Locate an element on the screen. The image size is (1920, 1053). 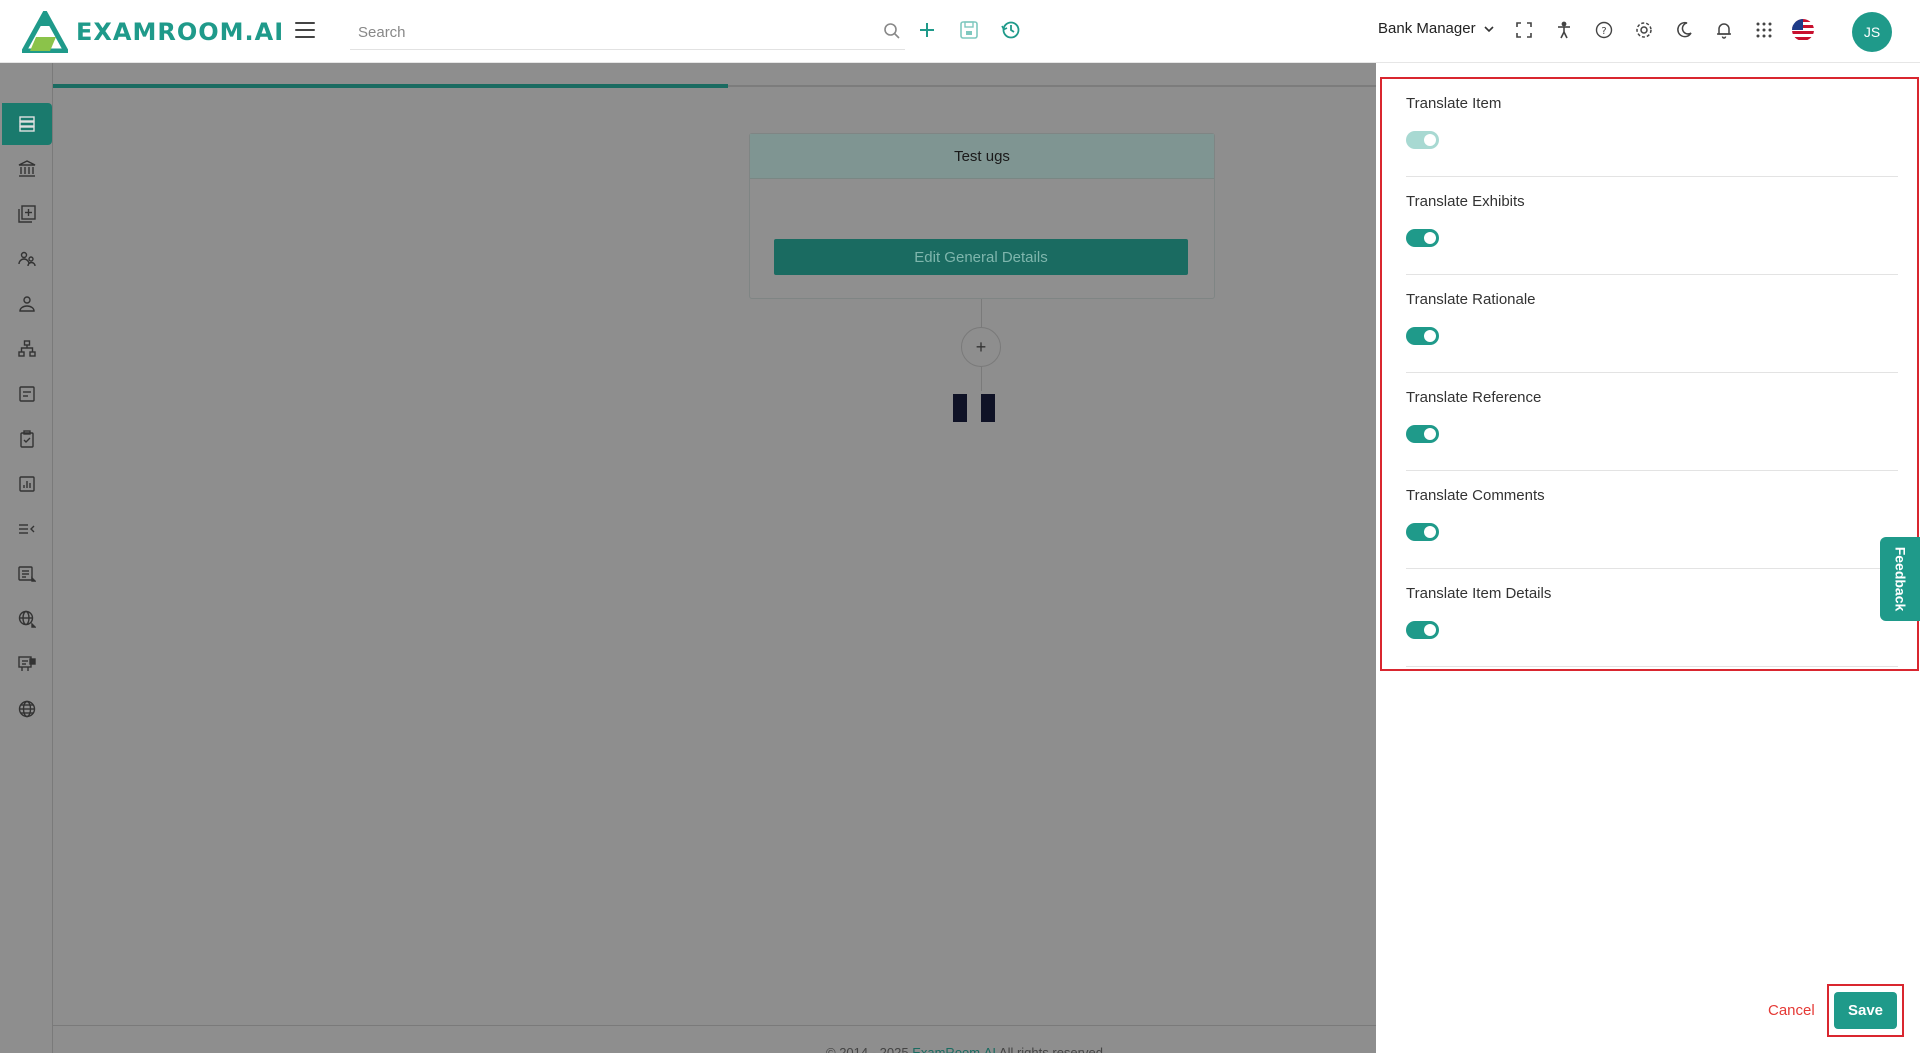
translate-exhibits-toggle is located at coordinates (1422, 238).